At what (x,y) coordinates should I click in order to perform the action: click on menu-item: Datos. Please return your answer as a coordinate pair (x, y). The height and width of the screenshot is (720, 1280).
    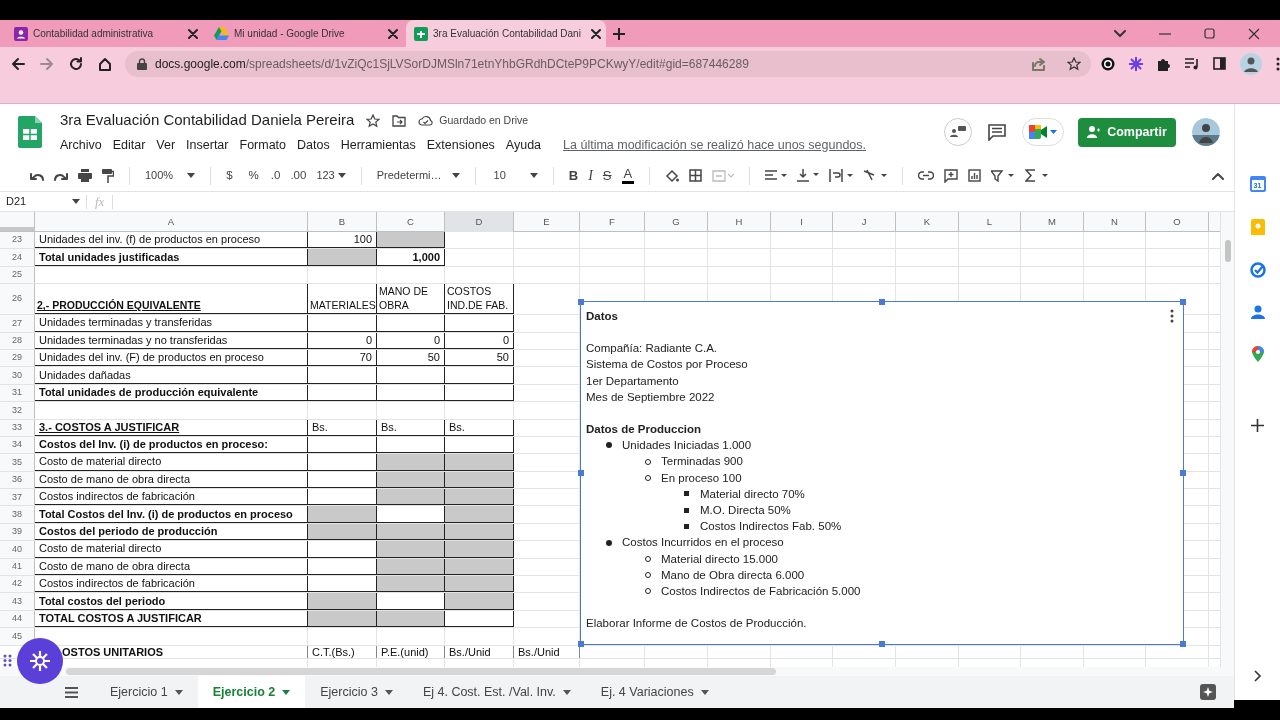
    Looking at the image, I should click on (313, 145).